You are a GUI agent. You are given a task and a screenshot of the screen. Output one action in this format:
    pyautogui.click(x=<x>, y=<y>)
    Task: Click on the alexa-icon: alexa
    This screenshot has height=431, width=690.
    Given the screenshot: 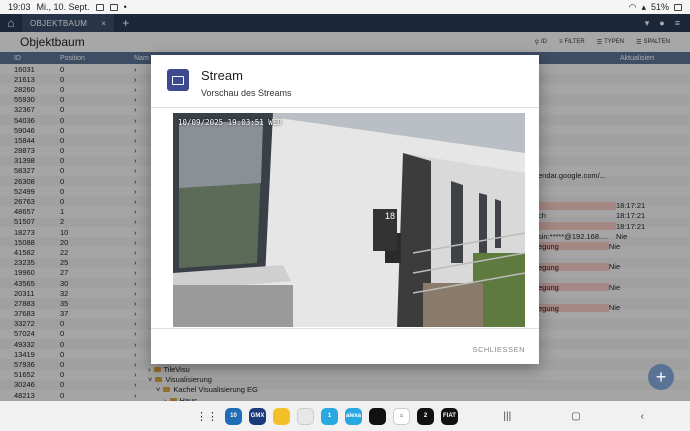 What is the action you would take?
    pyautogui.click(x=353, y=416)
    